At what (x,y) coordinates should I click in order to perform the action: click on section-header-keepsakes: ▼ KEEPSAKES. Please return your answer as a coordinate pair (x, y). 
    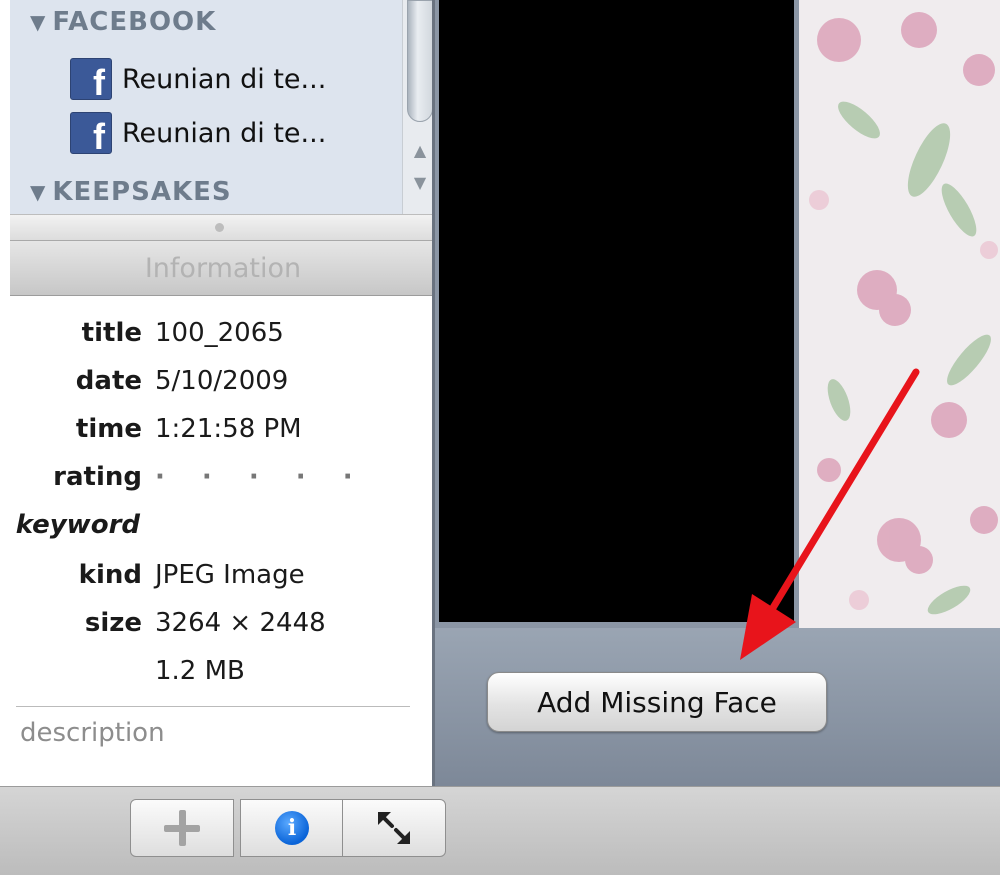
    Looking at the image, I should click on (131, 192).